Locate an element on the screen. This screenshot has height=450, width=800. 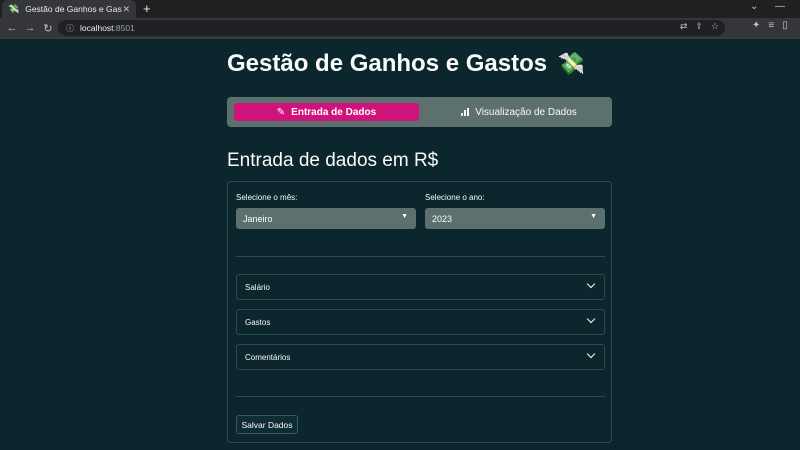
month-select-value: Janeiro is located at coordinates (258, 218).